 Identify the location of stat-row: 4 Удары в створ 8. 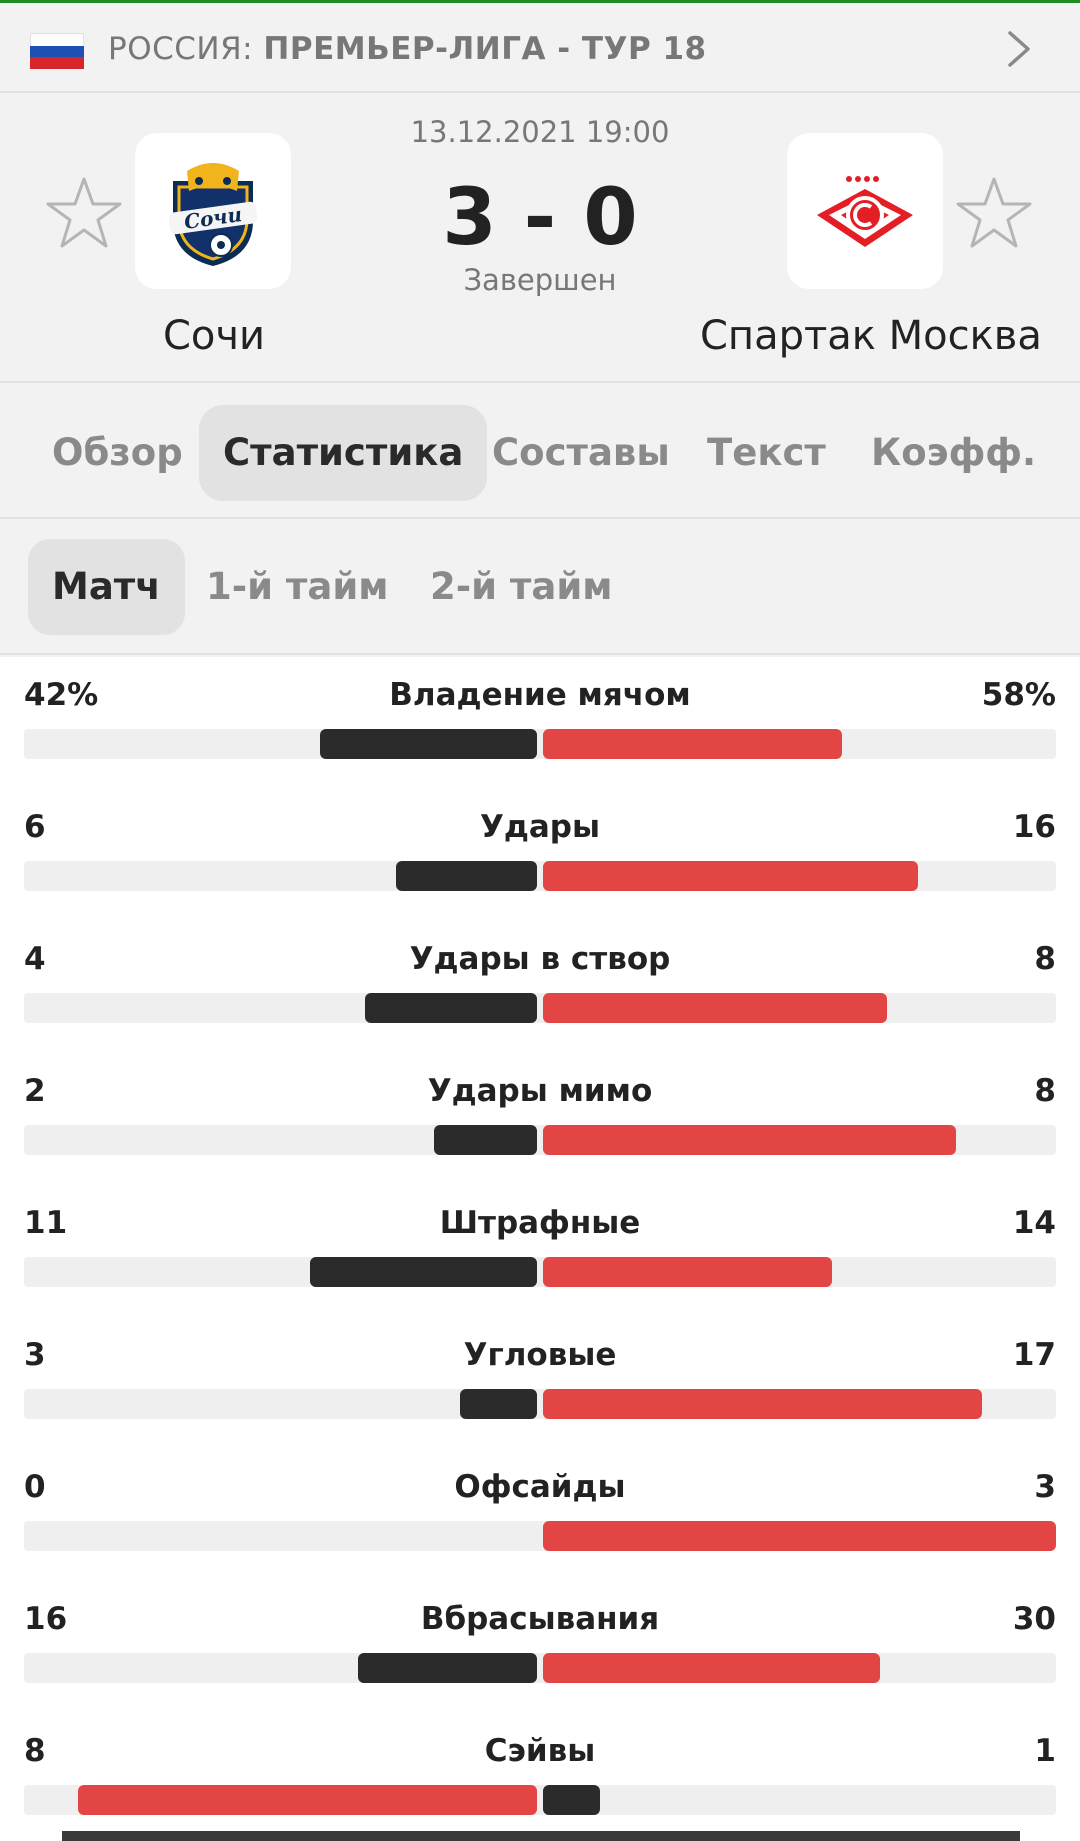
(540, 987).